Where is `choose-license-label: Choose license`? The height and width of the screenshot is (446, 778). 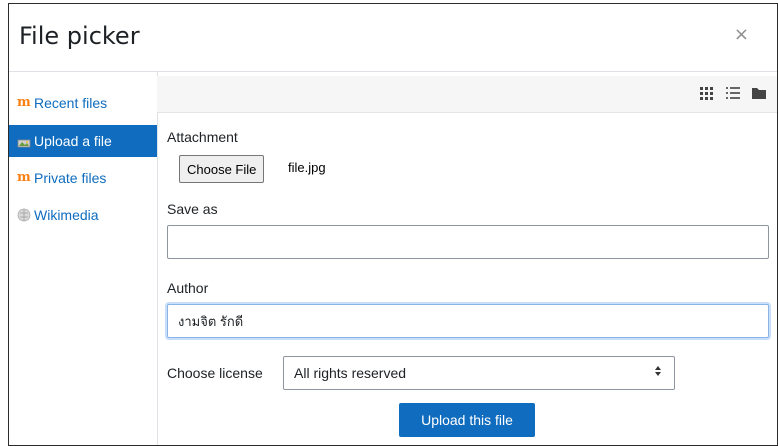
choose-license-label: Choose license is located at coordinates (215, 373).